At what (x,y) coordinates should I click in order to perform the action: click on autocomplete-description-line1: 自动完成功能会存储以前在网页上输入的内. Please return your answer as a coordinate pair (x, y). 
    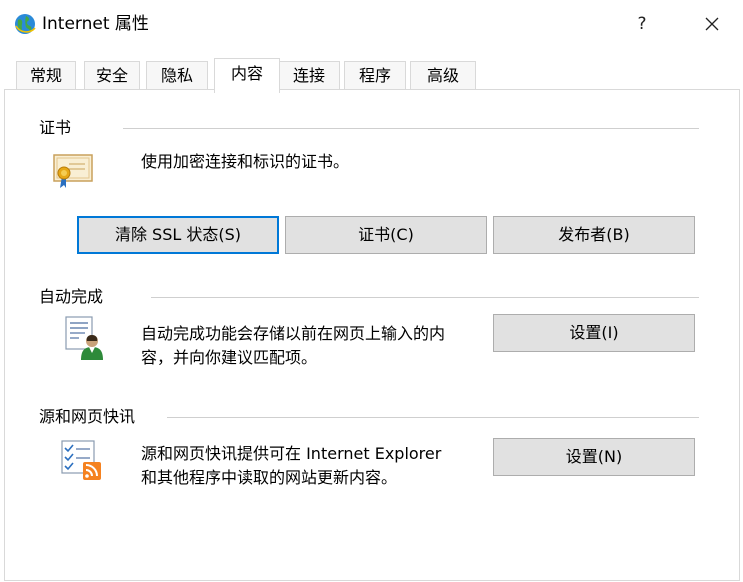
    Looking at the image, I should click on (293, 333).